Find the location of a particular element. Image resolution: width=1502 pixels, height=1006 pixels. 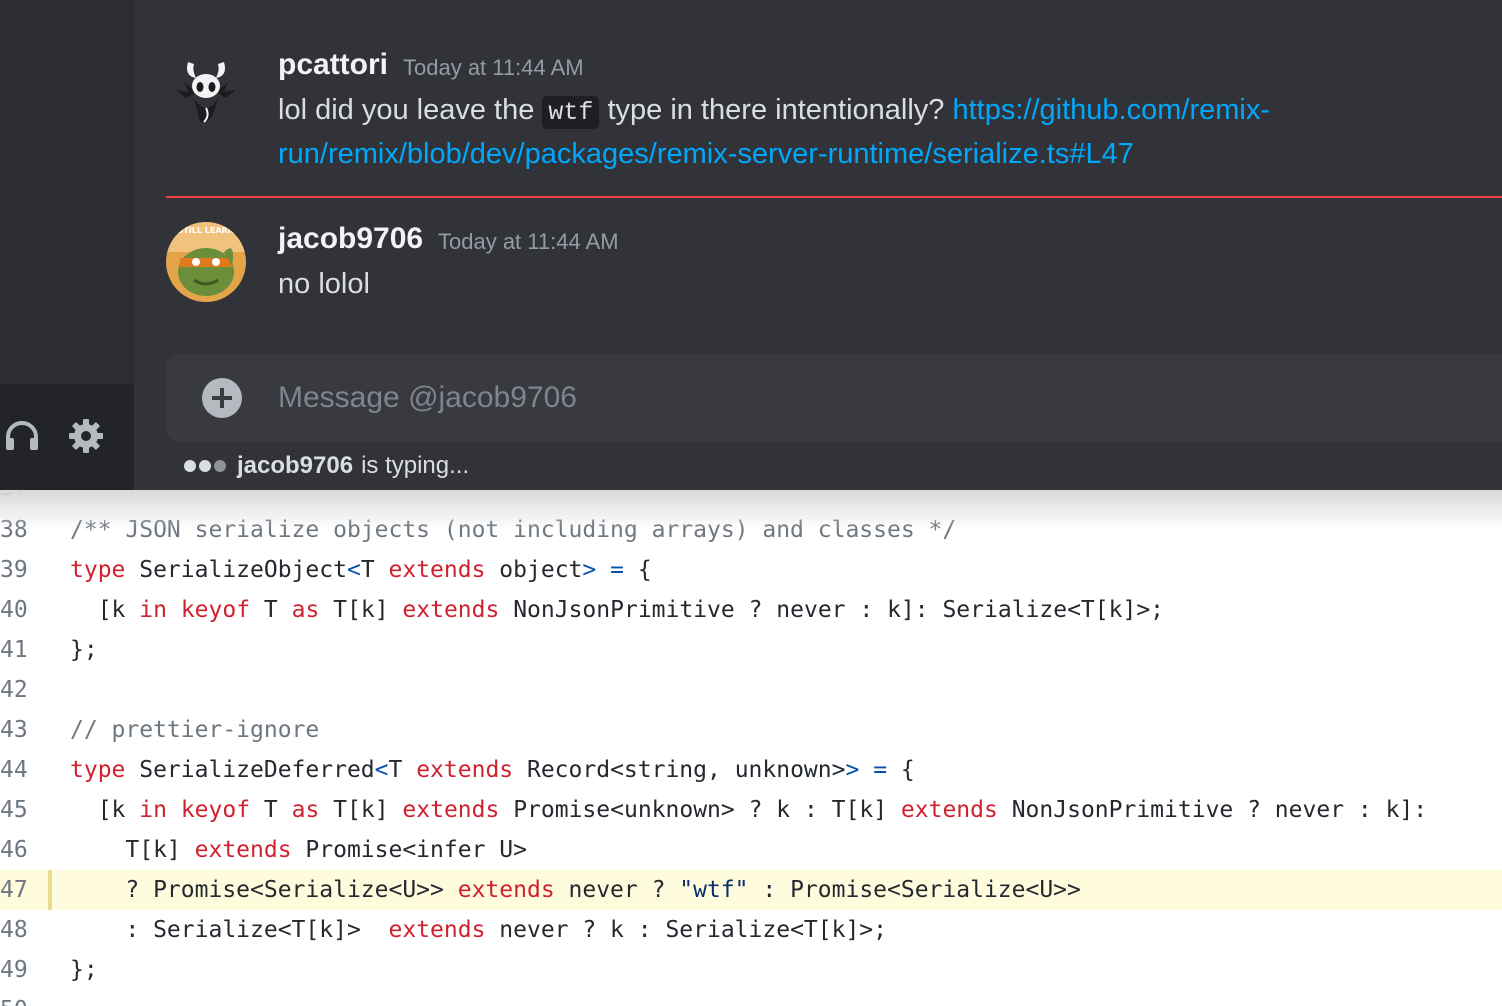

line-number: 40 is located at coordinates (20, 610).